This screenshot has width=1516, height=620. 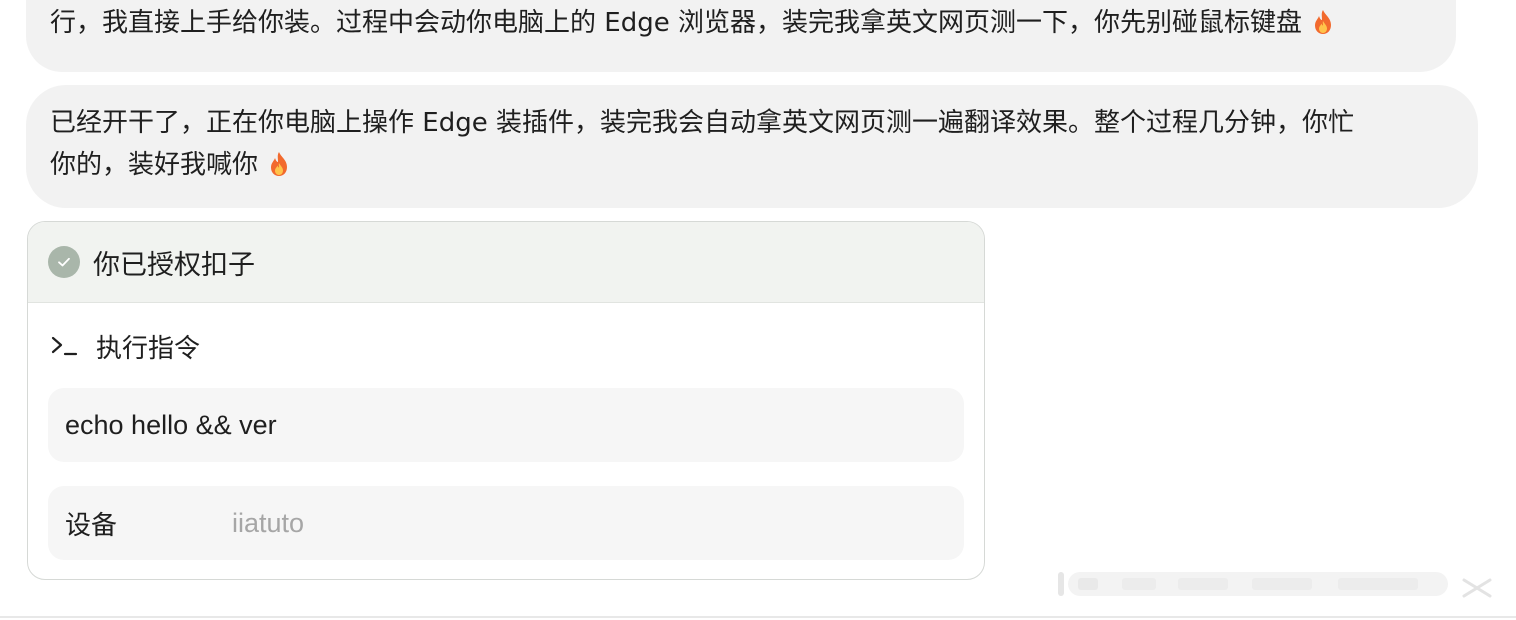 What do you see at coordinates (154, 165) in the screenshot?
I see `message-2-line-2: 你的，装好我喊你` at bounding box center [154, 165].